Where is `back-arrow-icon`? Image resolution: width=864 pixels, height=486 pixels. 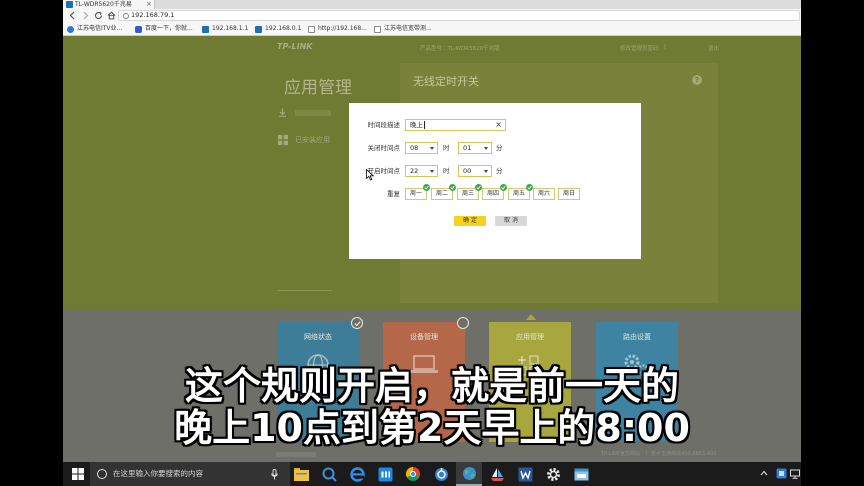 back-arrow-icon is located at coordinates (72, 15).